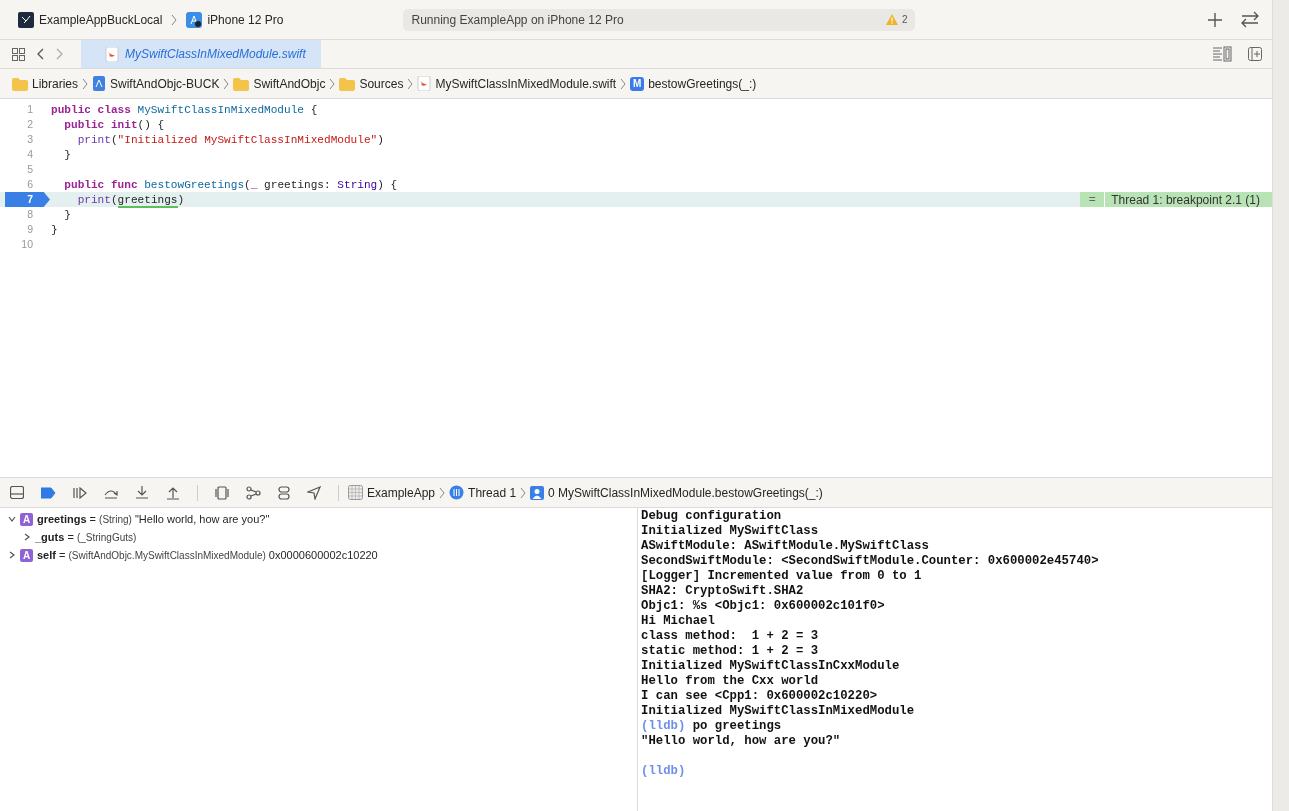  I want to click on user-frame-icon, so click(537, 492).